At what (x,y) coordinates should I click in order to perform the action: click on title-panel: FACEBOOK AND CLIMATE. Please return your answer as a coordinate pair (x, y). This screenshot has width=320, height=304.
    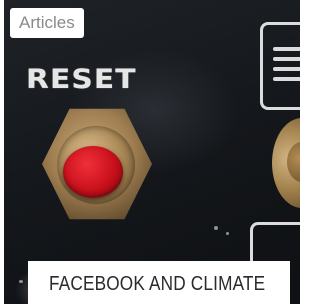
    Looking at the image, I should click on (159, 282).